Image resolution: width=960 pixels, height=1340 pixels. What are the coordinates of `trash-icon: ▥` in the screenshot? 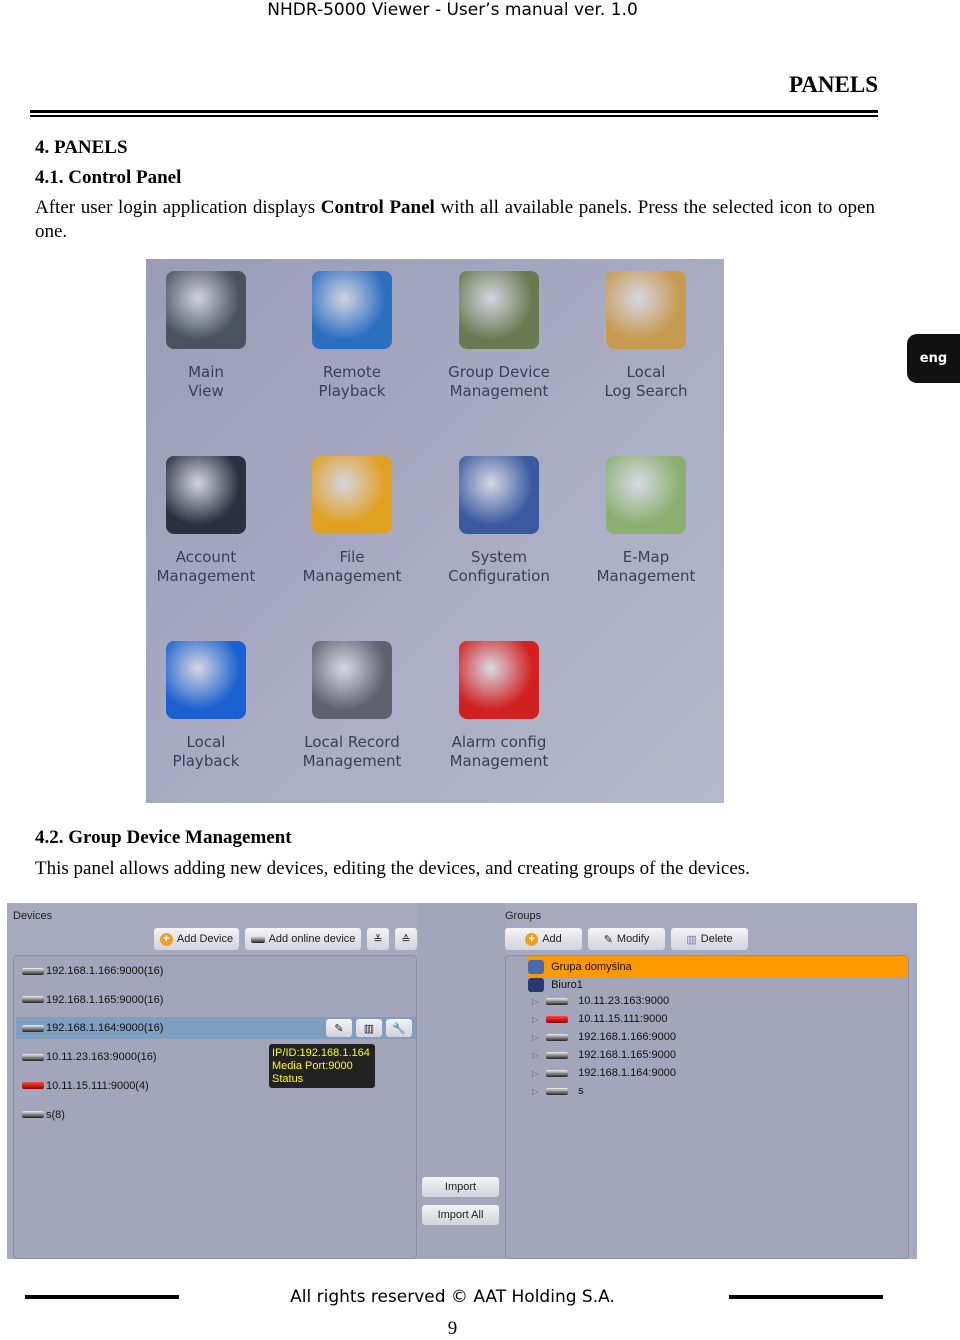 It's located at (691, 939).